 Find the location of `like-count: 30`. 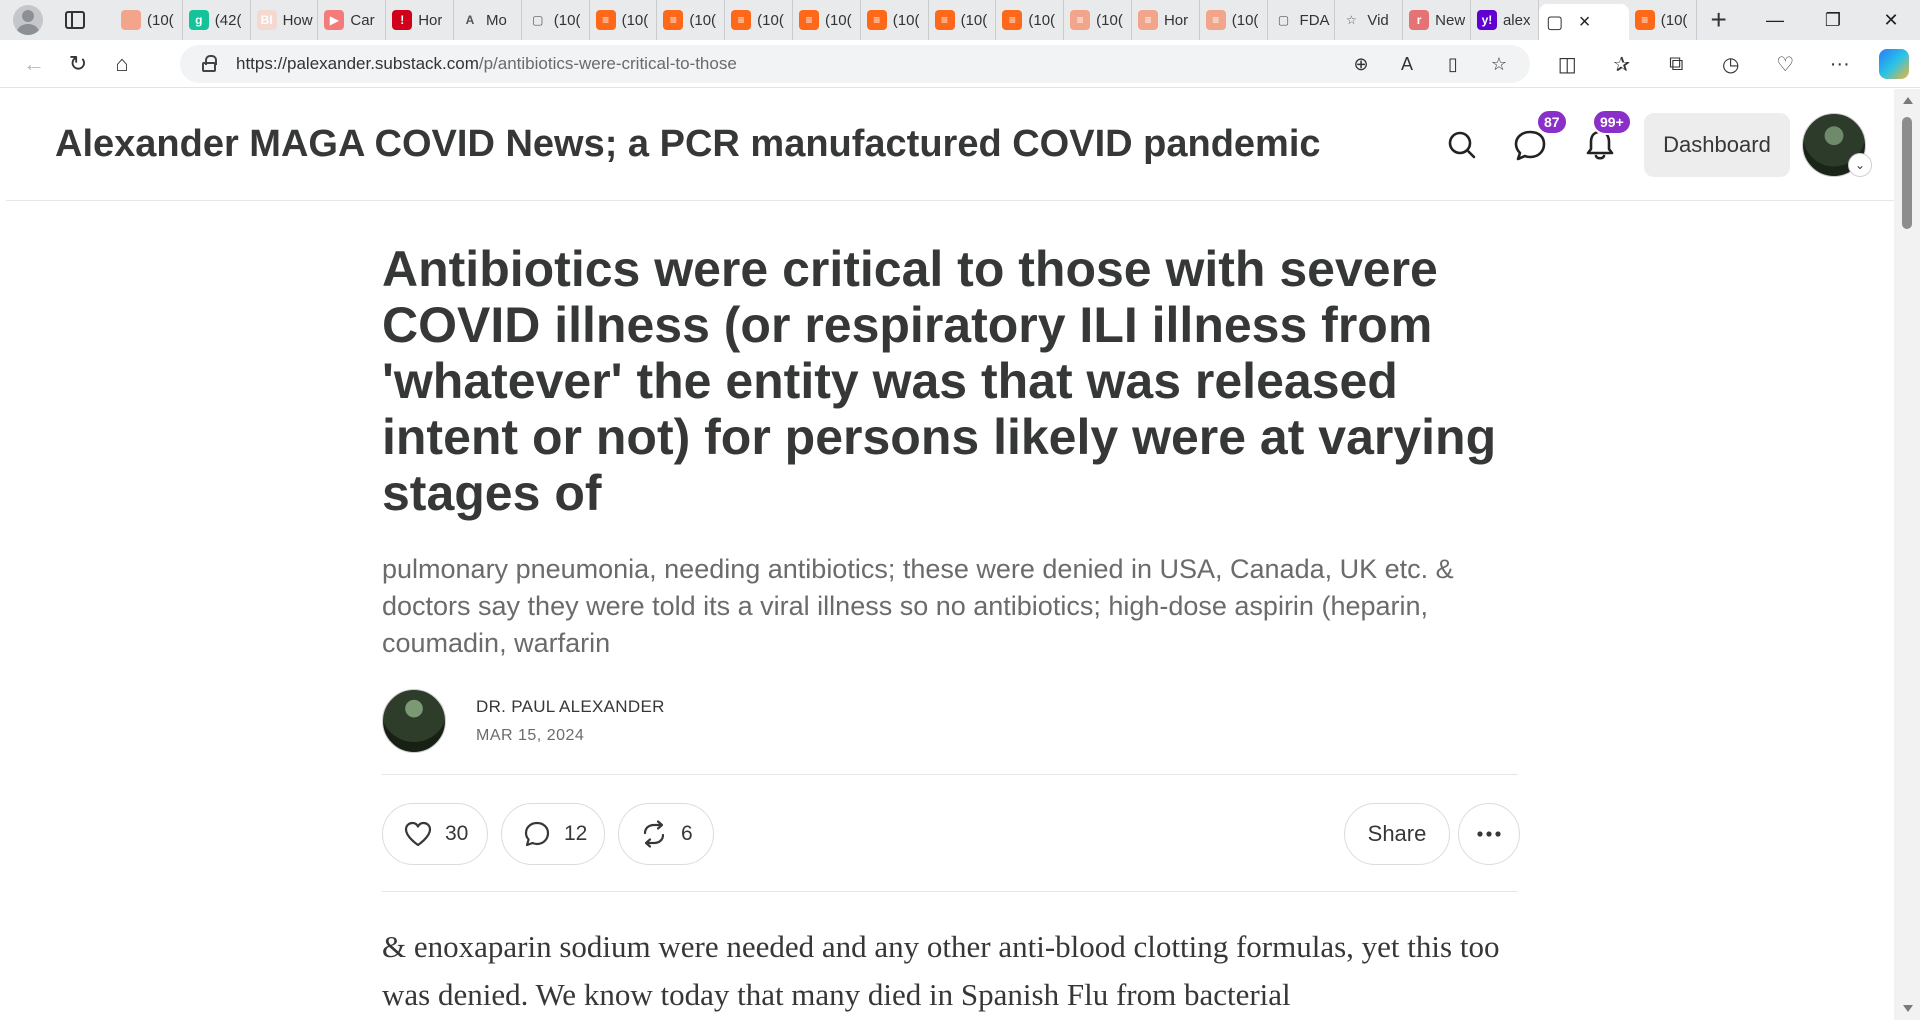

like-count: 30 is located at coordinates (457, 833).